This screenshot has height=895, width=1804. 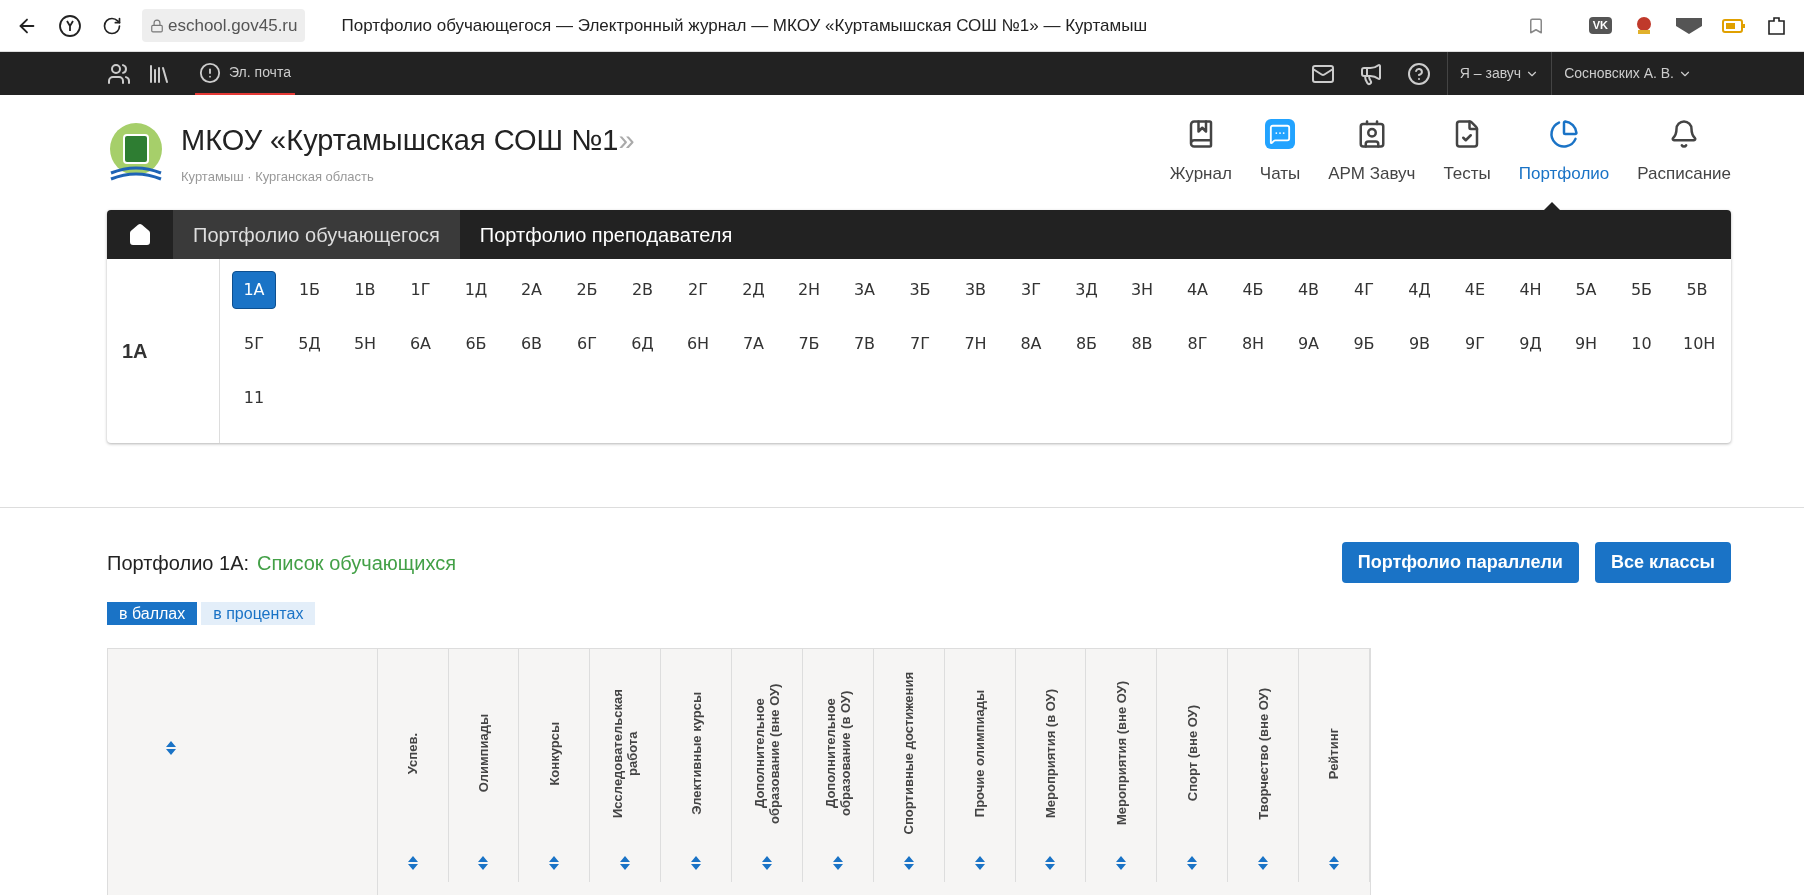 I want to click on class-button: 10, so click(x=1641, y=344).